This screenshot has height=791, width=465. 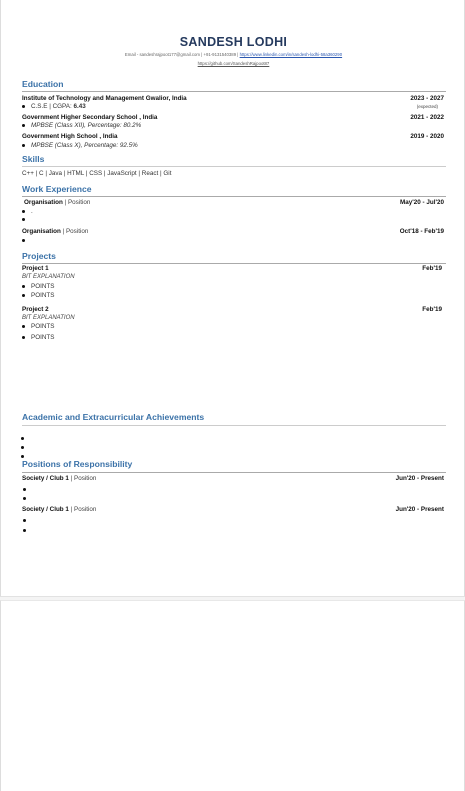 What do you see at coordinates (427, 136) in the screenshot?
I see `education-dates: 2019 - 2020` at bounding box center [427, 136].